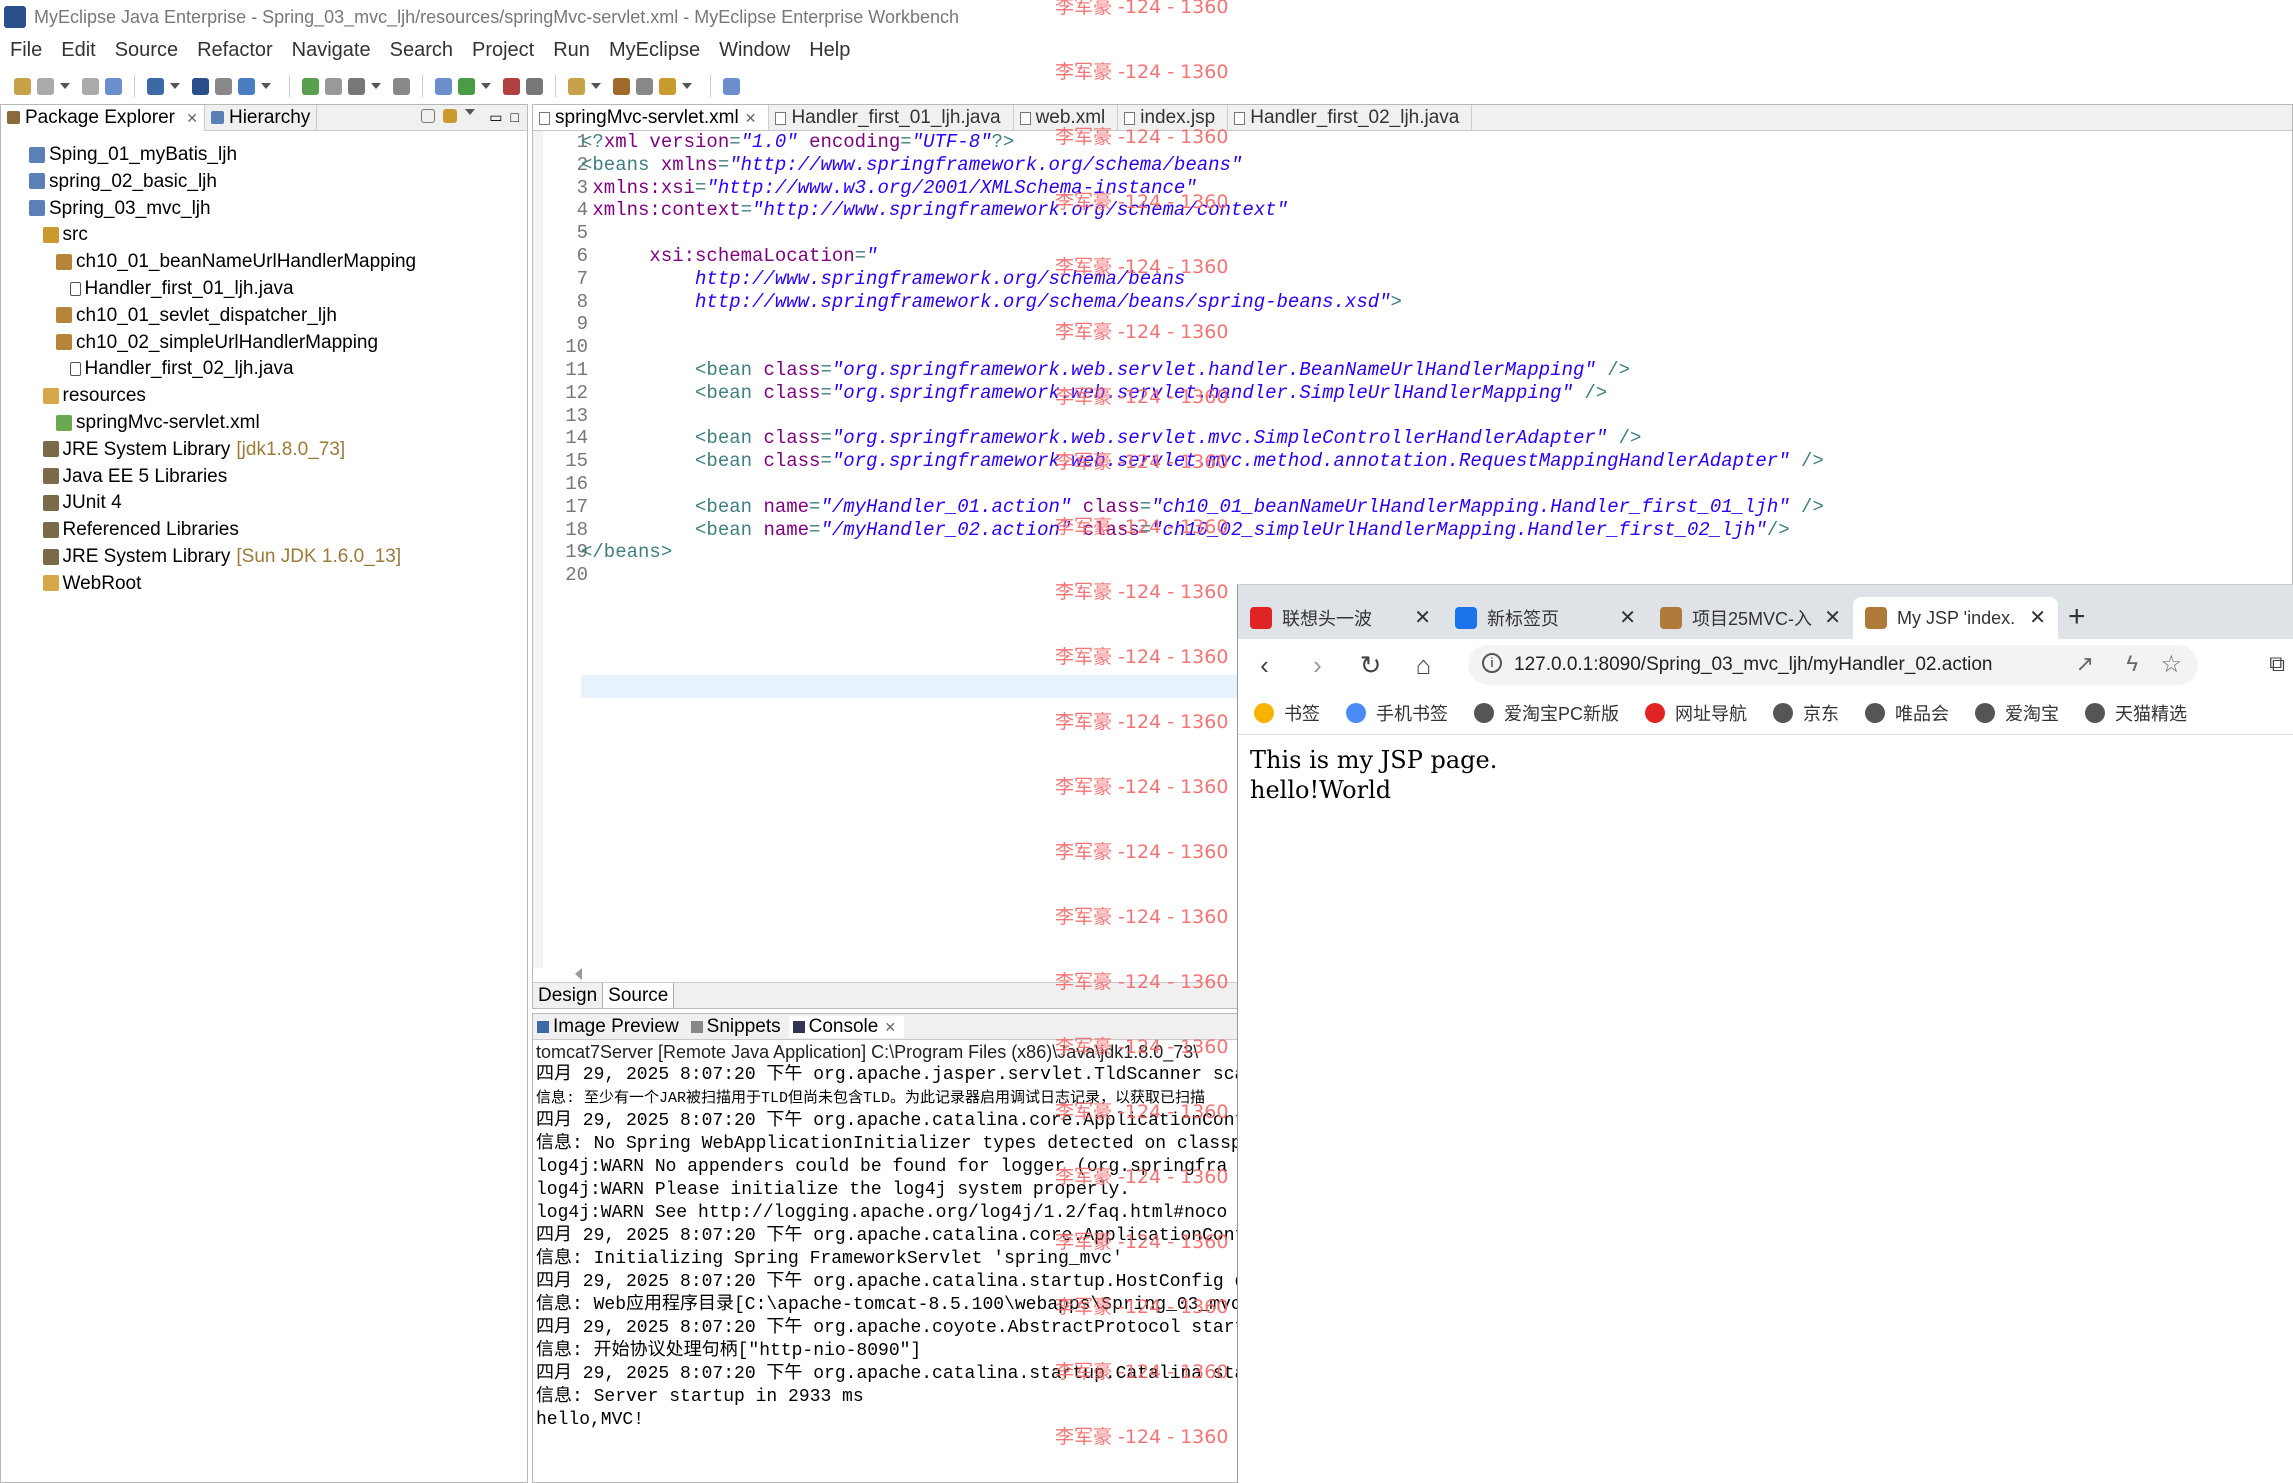 This screenshot has height=1483, width=2293. Describe the element at coordinates (2132, 664) in the screenshot. I see `lightning-icon: ϟ` at that location.